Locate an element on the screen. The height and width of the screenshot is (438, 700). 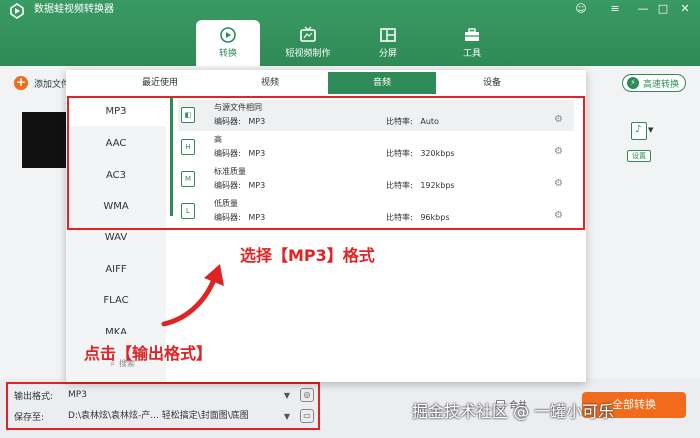
close-button: ✕ is located at coordinates (685, 9).